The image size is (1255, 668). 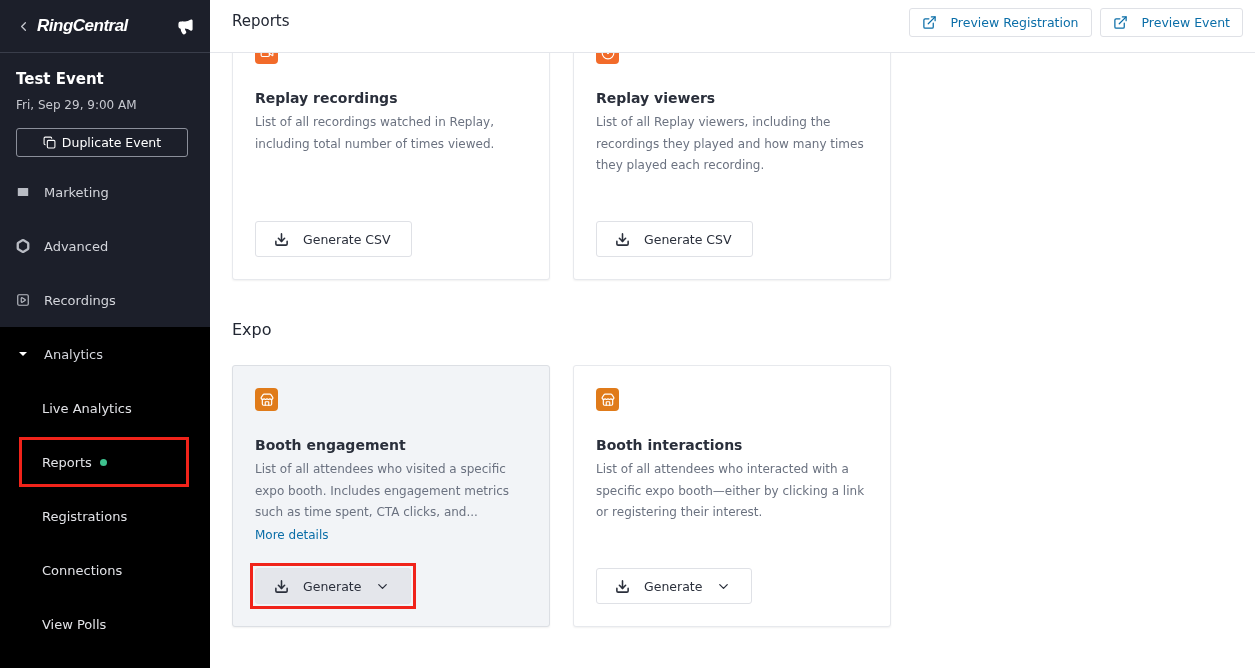 I want to click on card-title: Booth engagement, so click(x=331, y=445).